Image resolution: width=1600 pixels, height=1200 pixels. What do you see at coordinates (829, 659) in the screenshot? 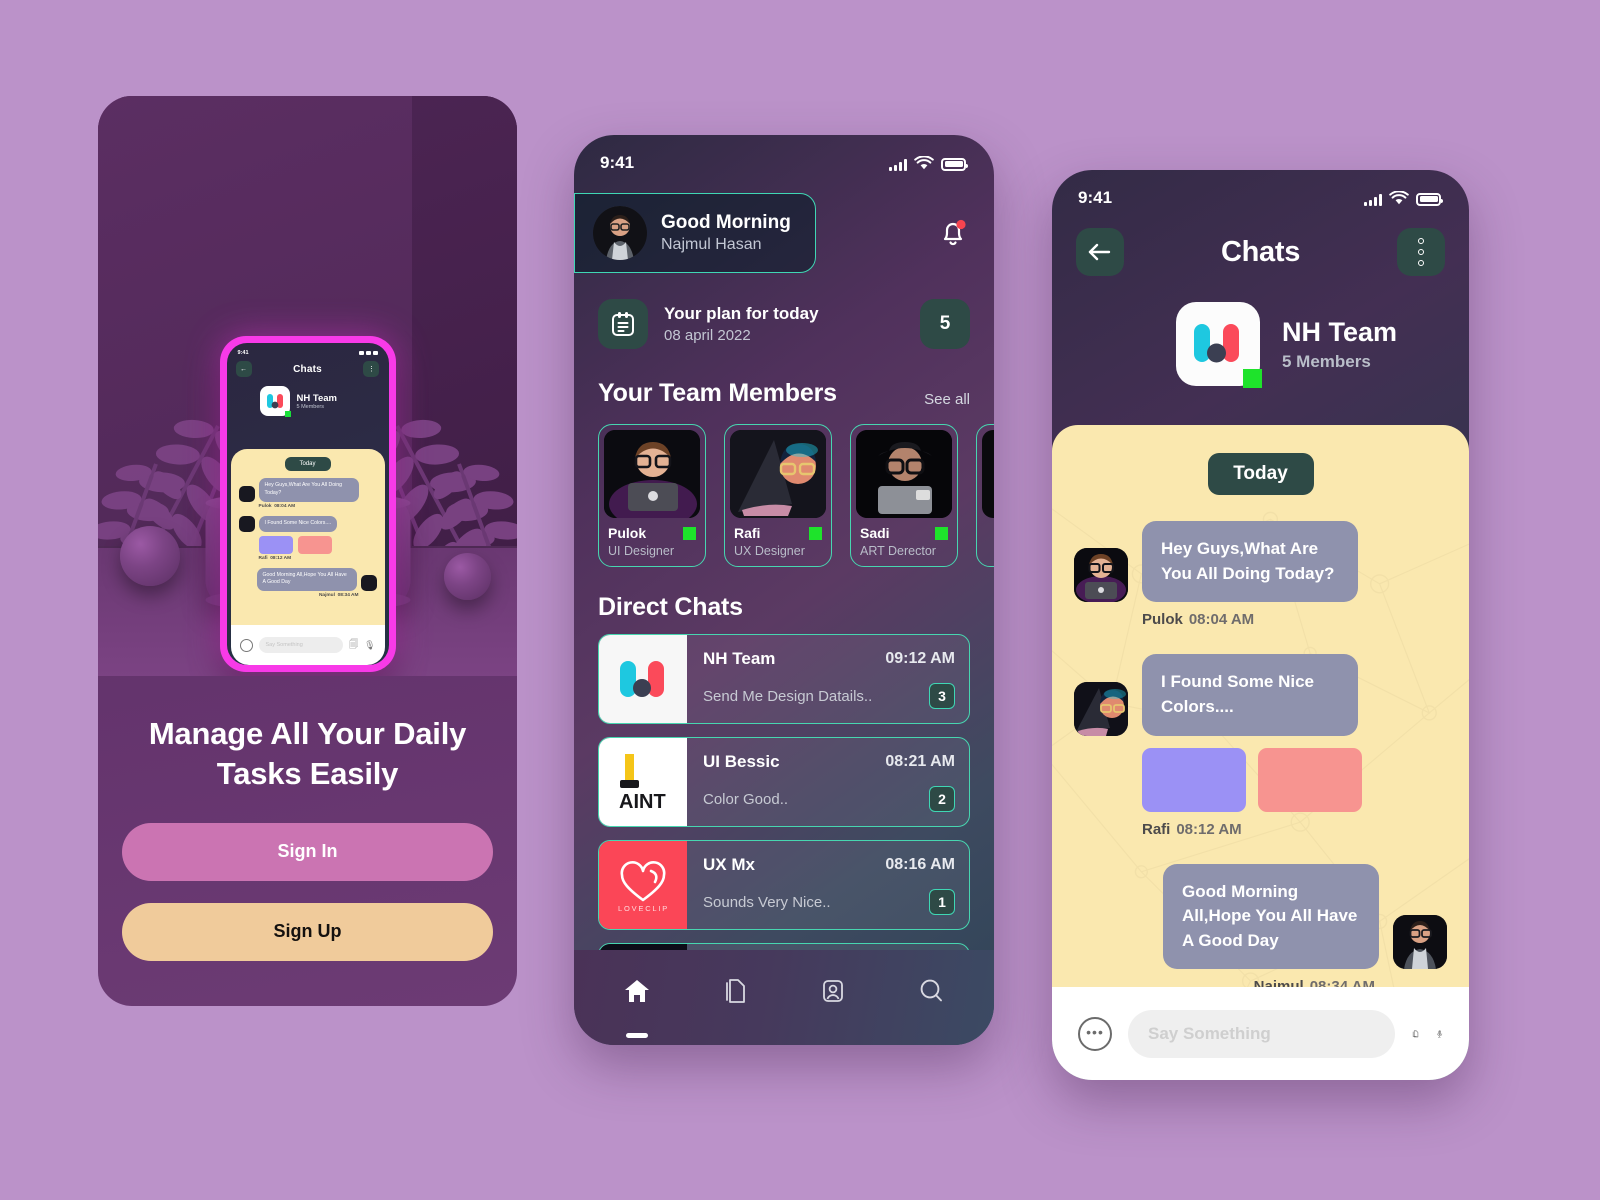
I see `chat-row-top: NH Team 09:12 AM` at bounding box center [829, 659].